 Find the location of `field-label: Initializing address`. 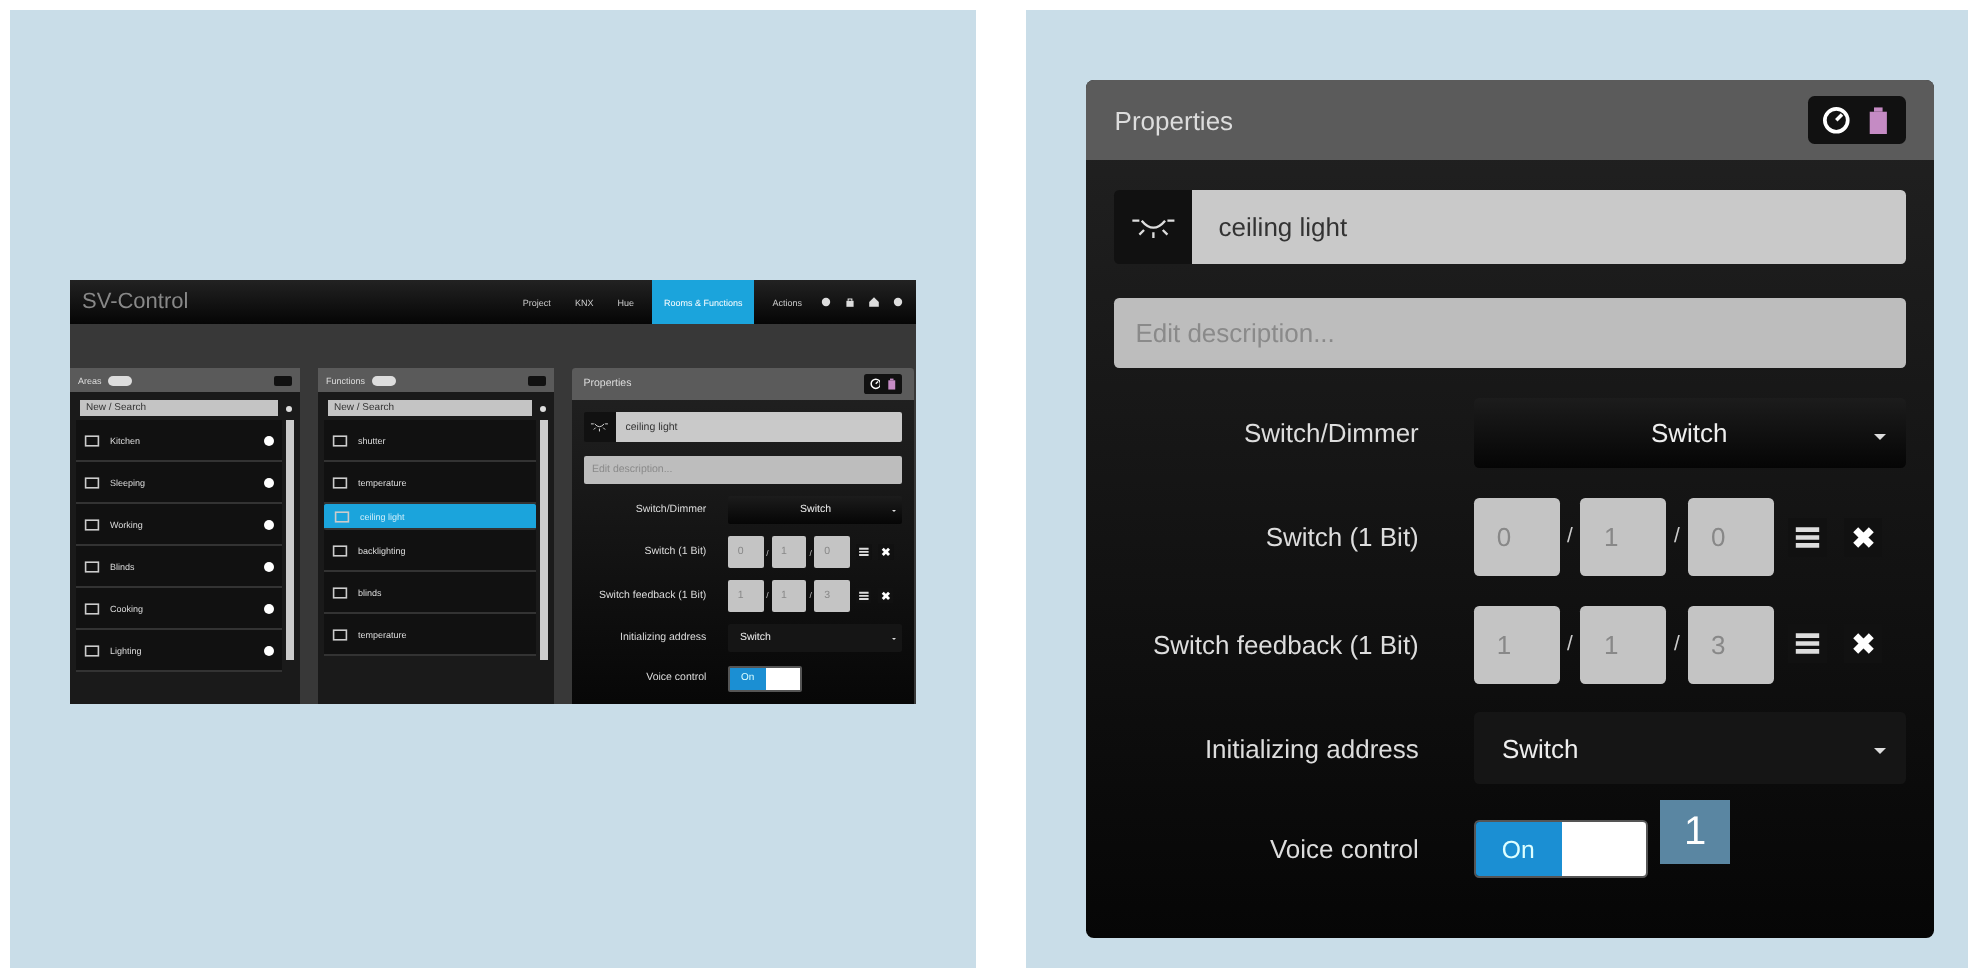

field-label: Initializing address is located at coordinates (1310, 748).